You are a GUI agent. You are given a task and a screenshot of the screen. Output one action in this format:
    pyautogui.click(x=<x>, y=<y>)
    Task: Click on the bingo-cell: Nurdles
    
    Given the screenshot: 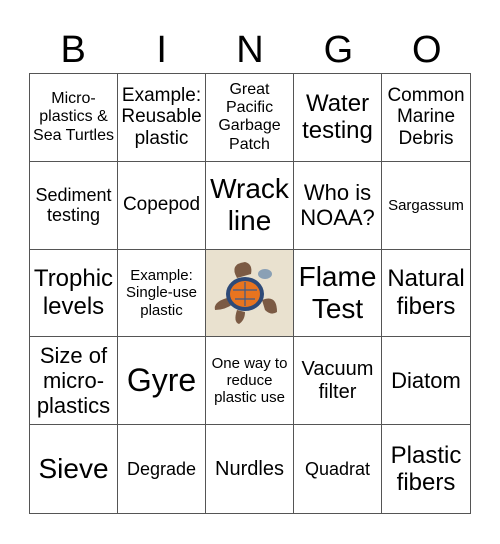 What is the action you would take?
    pyautogui.click(x=250, y=469)
    